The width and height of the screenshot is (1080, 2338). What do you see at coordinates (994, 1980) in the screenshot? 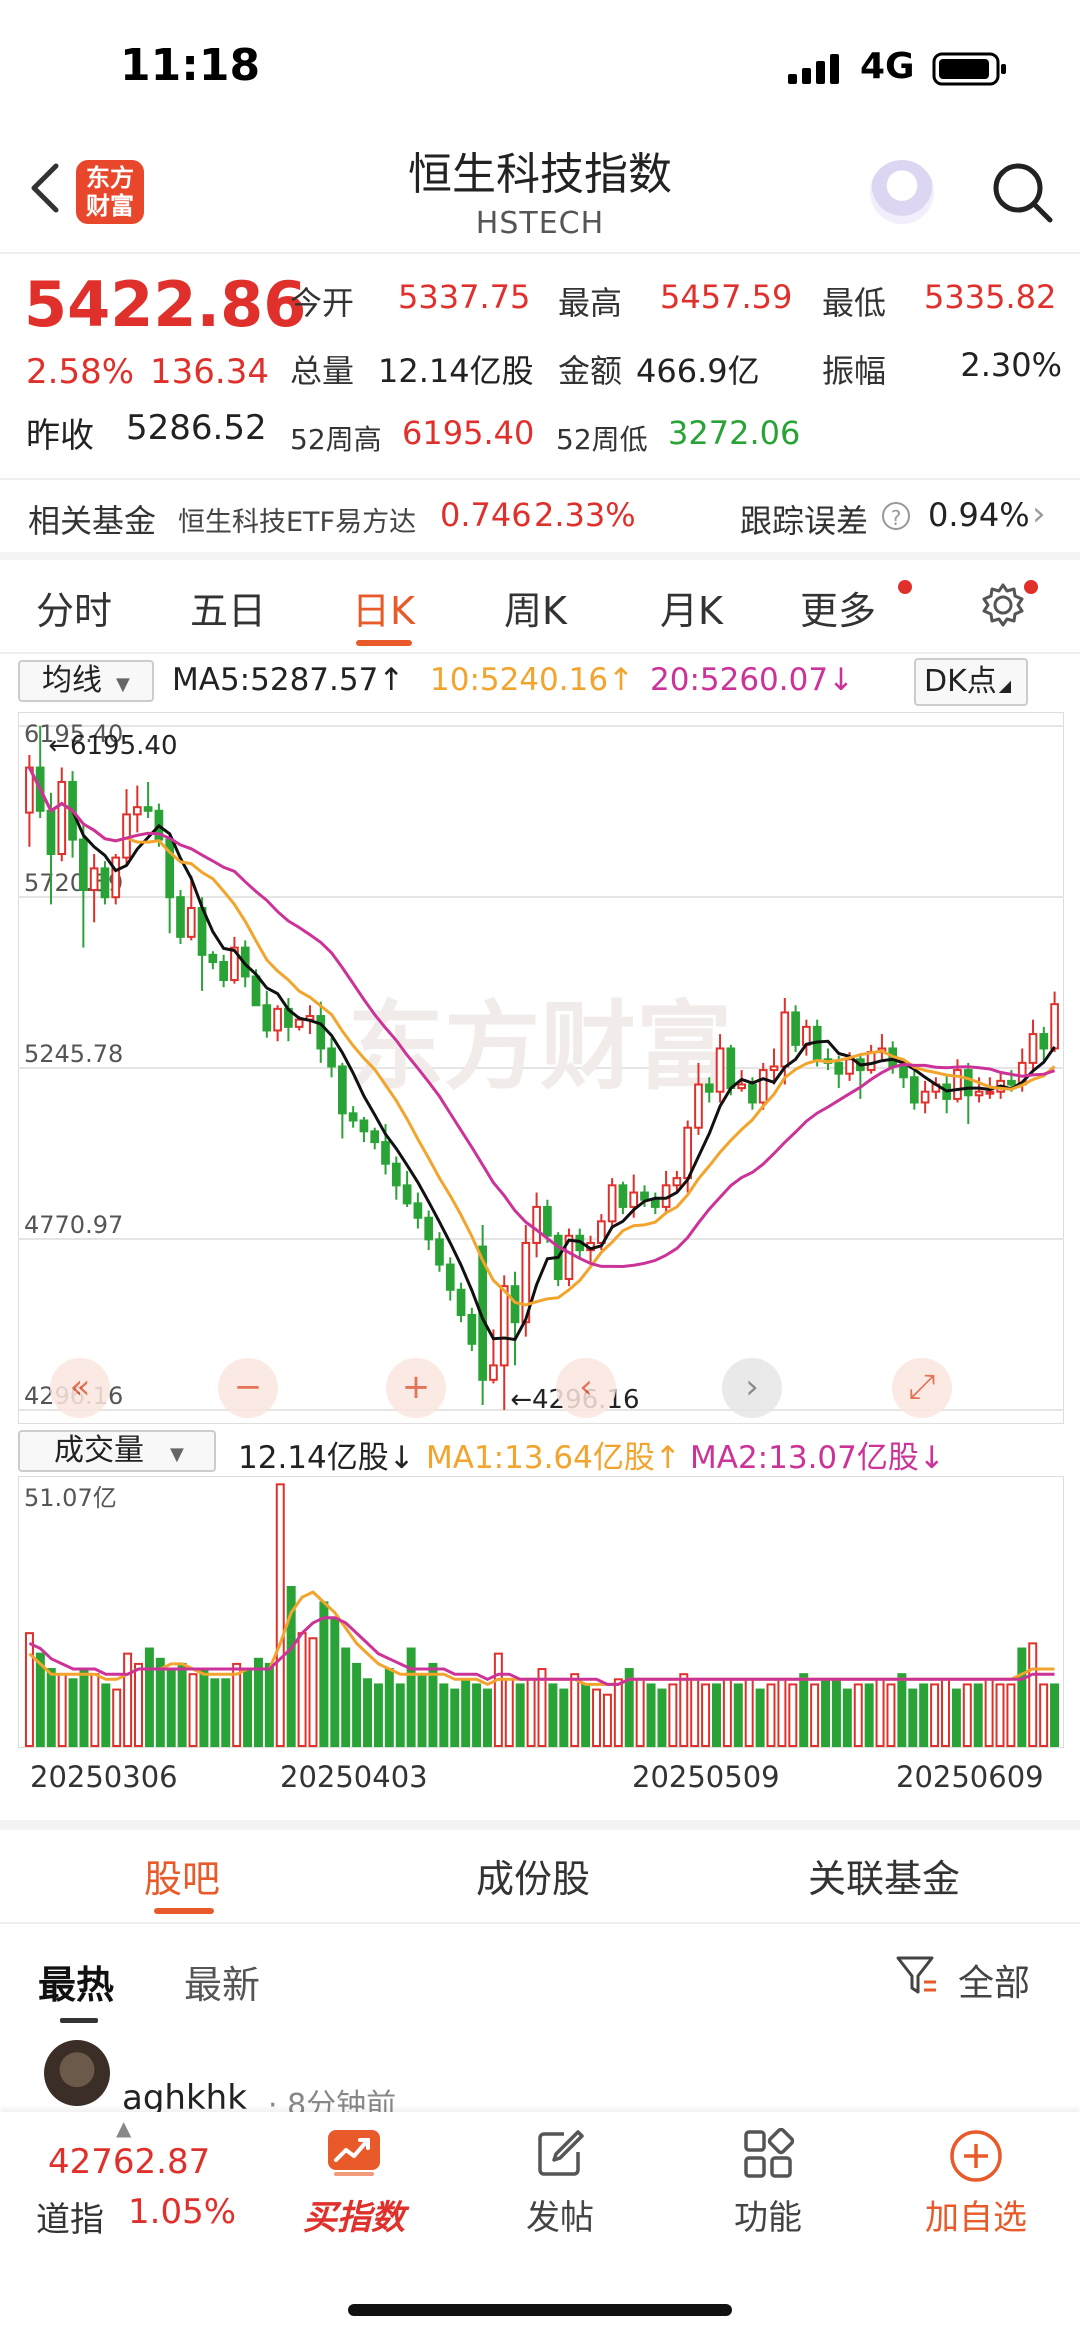
I see `filter-label: 全部` at bounding box center [994, 1980].